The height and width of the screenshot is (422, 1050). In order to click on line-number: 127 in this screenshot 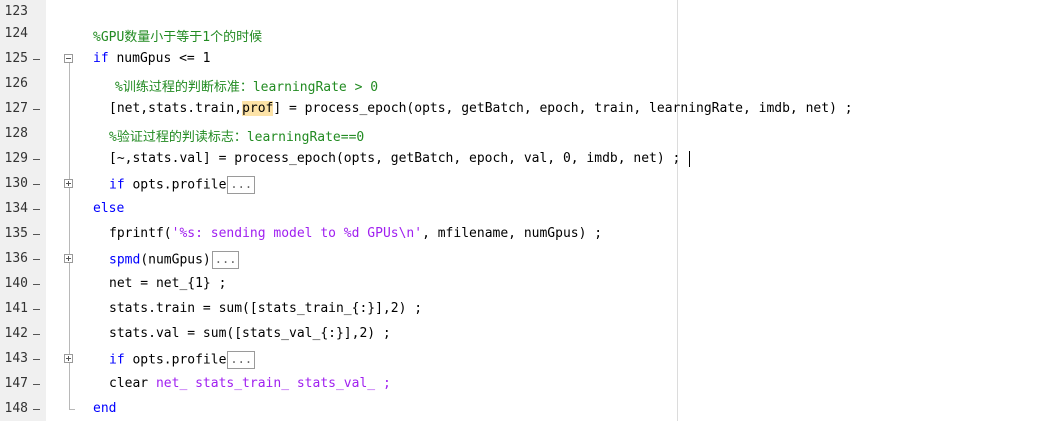, I will do `click(16, 108)`.